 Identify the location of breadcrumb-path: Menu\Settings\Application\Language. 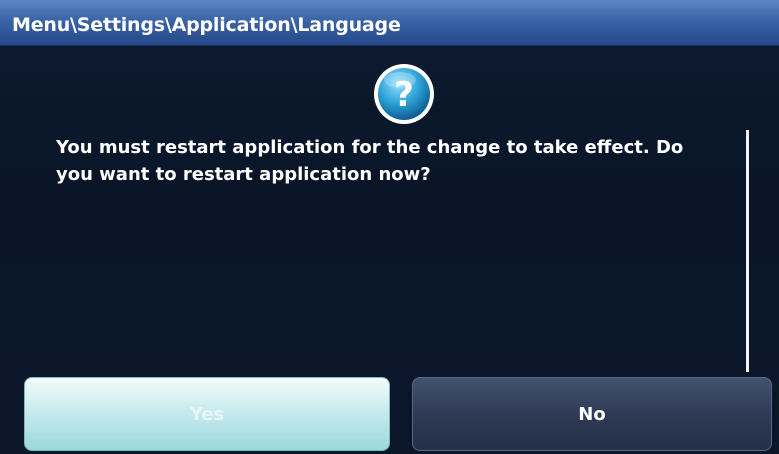
(206, 25).